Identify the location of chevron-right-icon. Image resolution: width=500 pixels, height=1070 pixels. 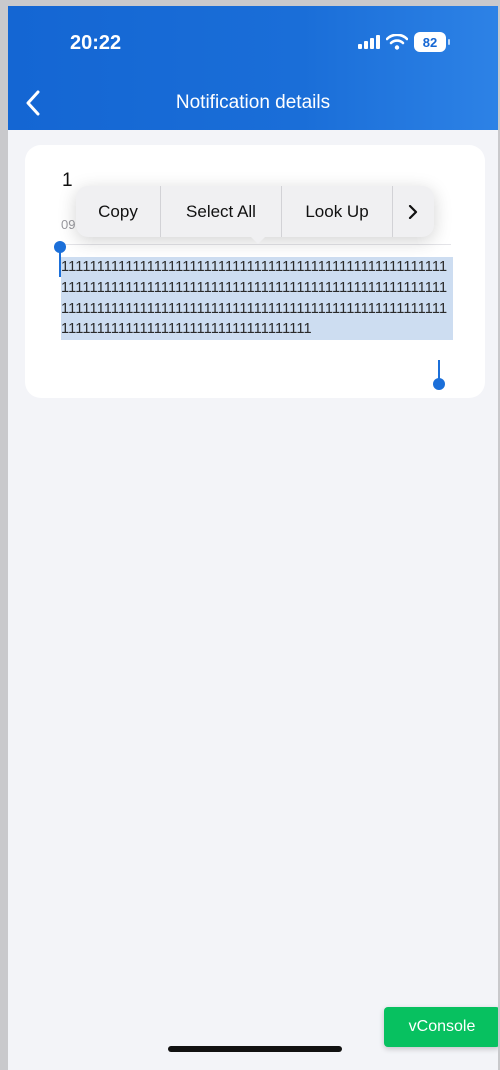
(413, 211).